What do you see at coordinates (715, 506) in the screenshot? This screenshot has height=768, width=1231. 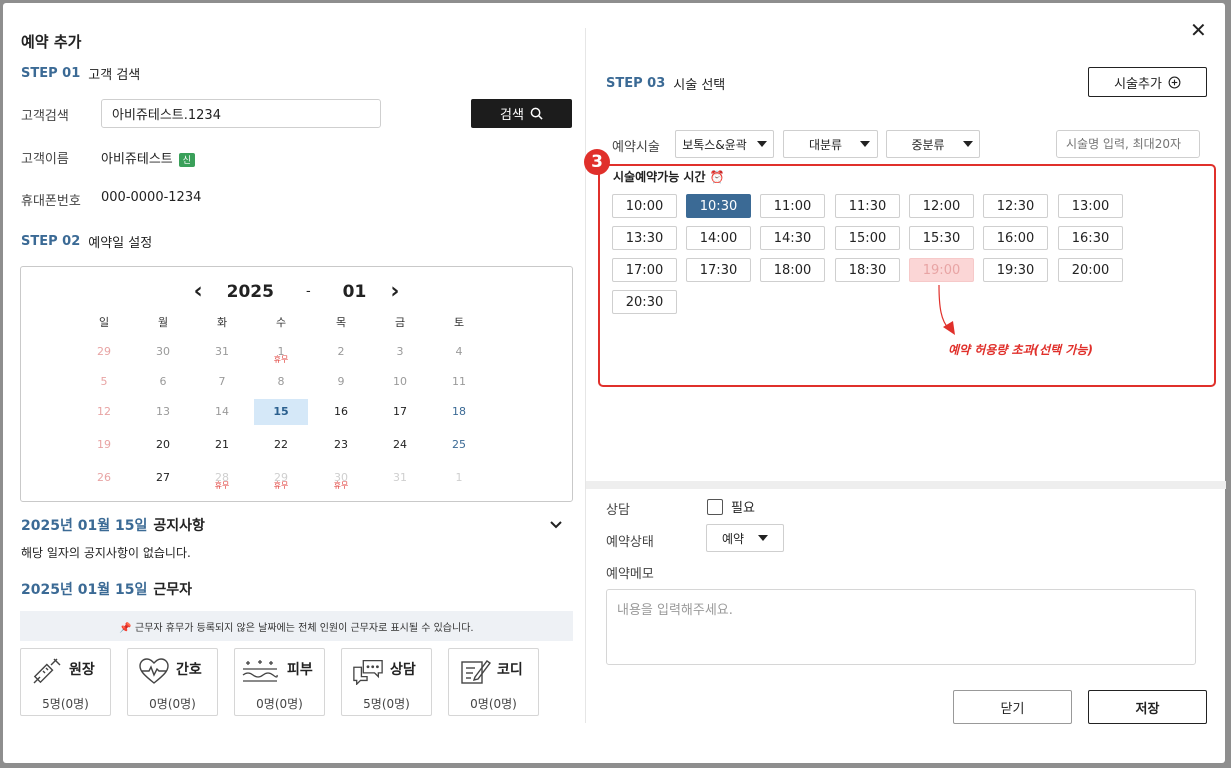 I see `consult-checkbox` at bounding box center [715, 506].